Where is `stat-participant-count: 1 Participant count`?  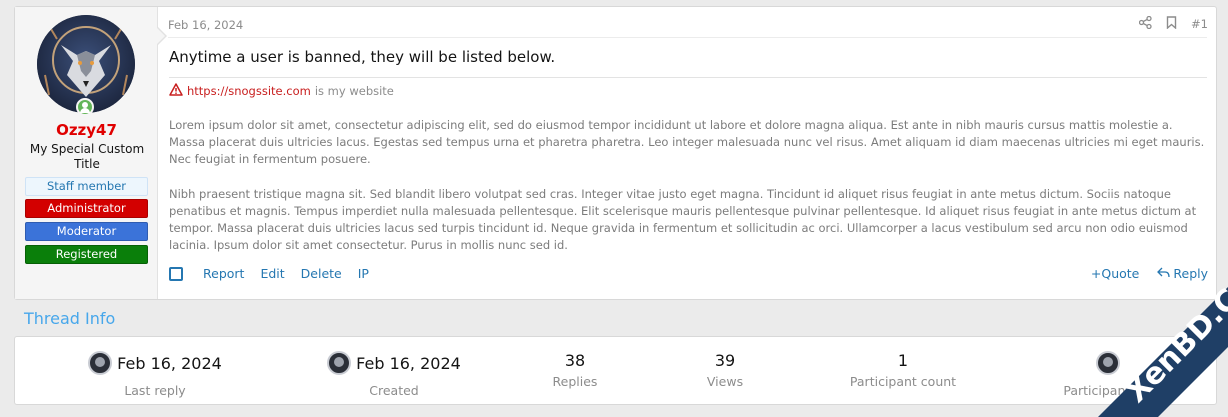 stat-participant-count: 1 Participant count is located at coordinates (903, 370).